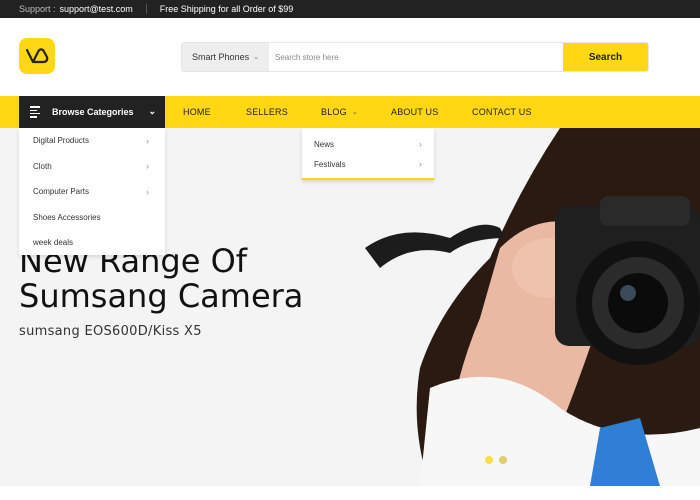 This screenshot has height=500, width=700. I want to click on logo-icon, so click(37, 56).